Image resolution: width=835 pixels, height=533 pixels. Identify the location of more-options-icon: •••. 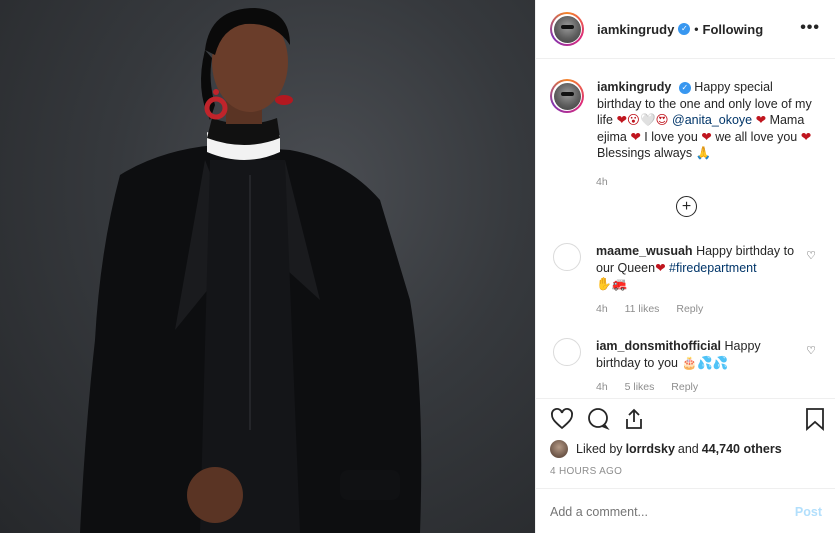
(810, 28).